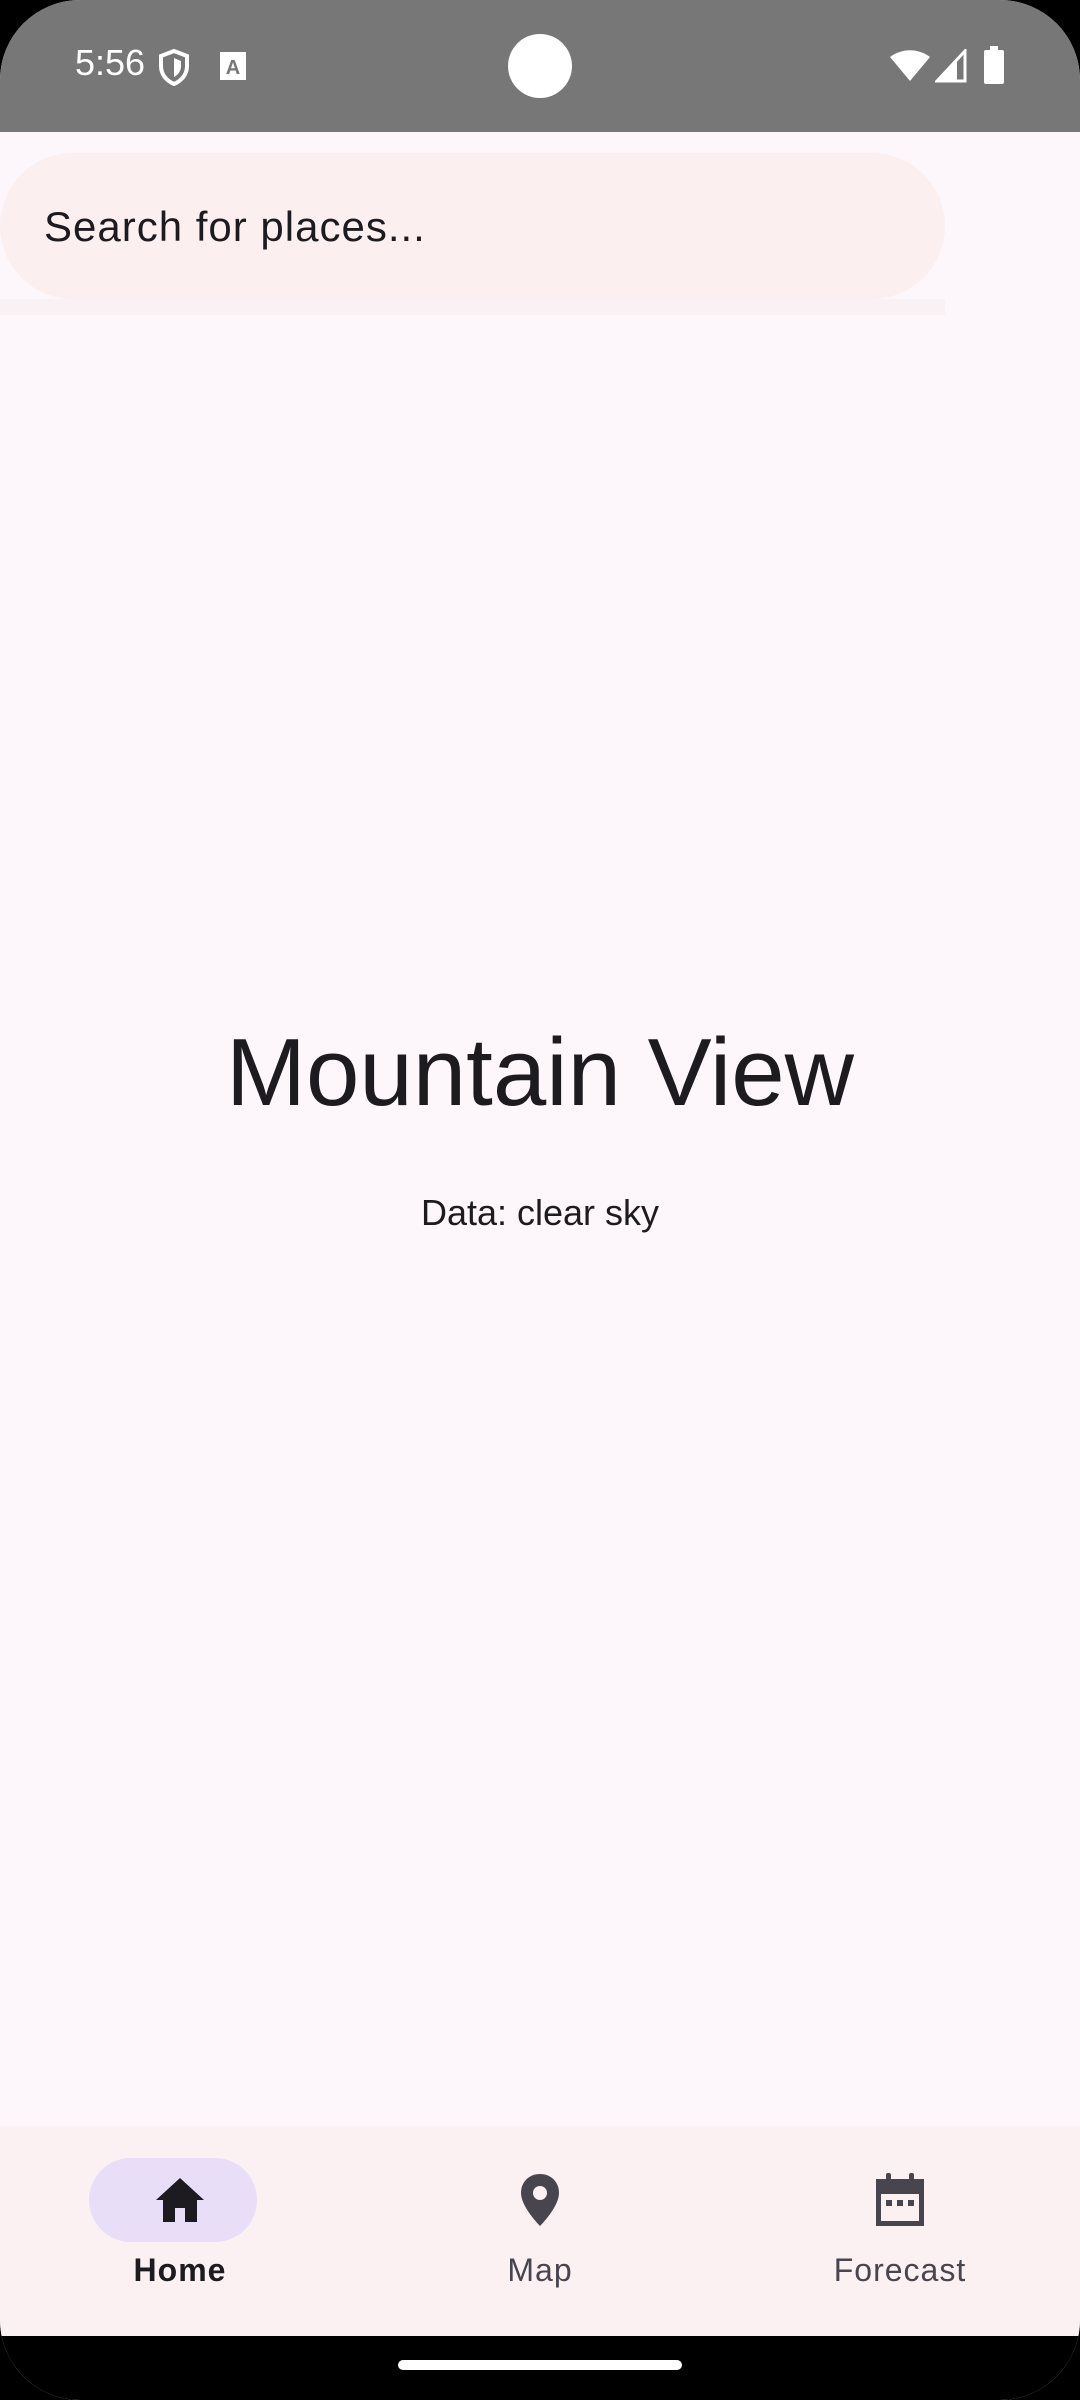 The image size is (1080, 2400). Describe the element at coordinates (950, 67) in the screenshot. I see `signal-icon` at that location.